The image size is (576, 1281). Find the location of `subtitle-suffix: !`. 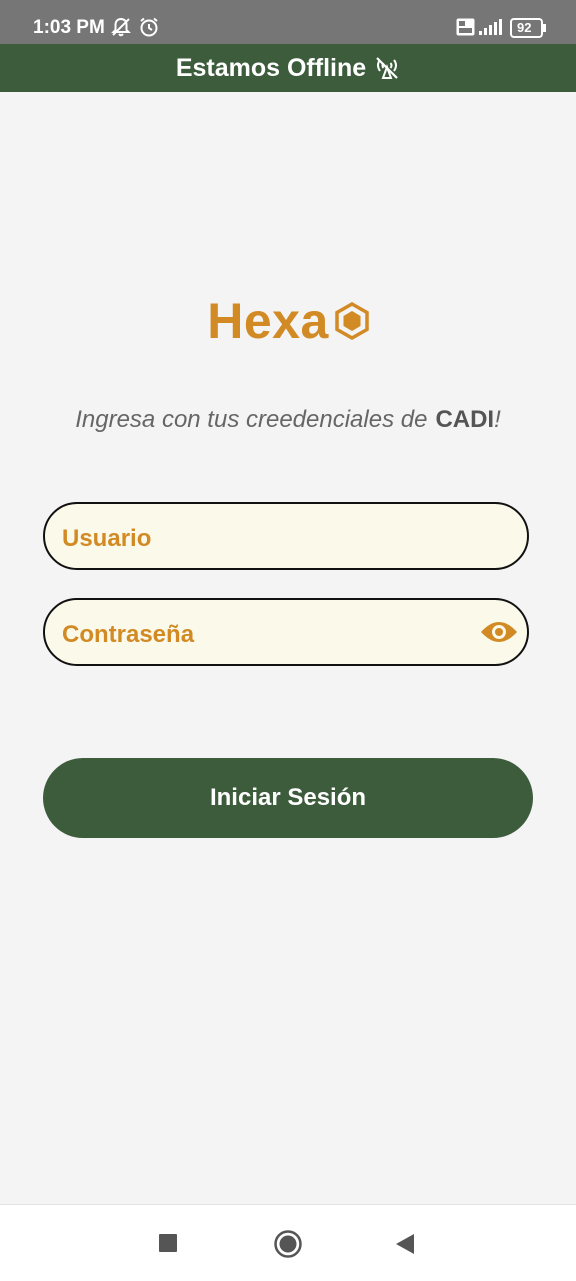

subtitle-suffix: ! is located at coordinates (497, 419).